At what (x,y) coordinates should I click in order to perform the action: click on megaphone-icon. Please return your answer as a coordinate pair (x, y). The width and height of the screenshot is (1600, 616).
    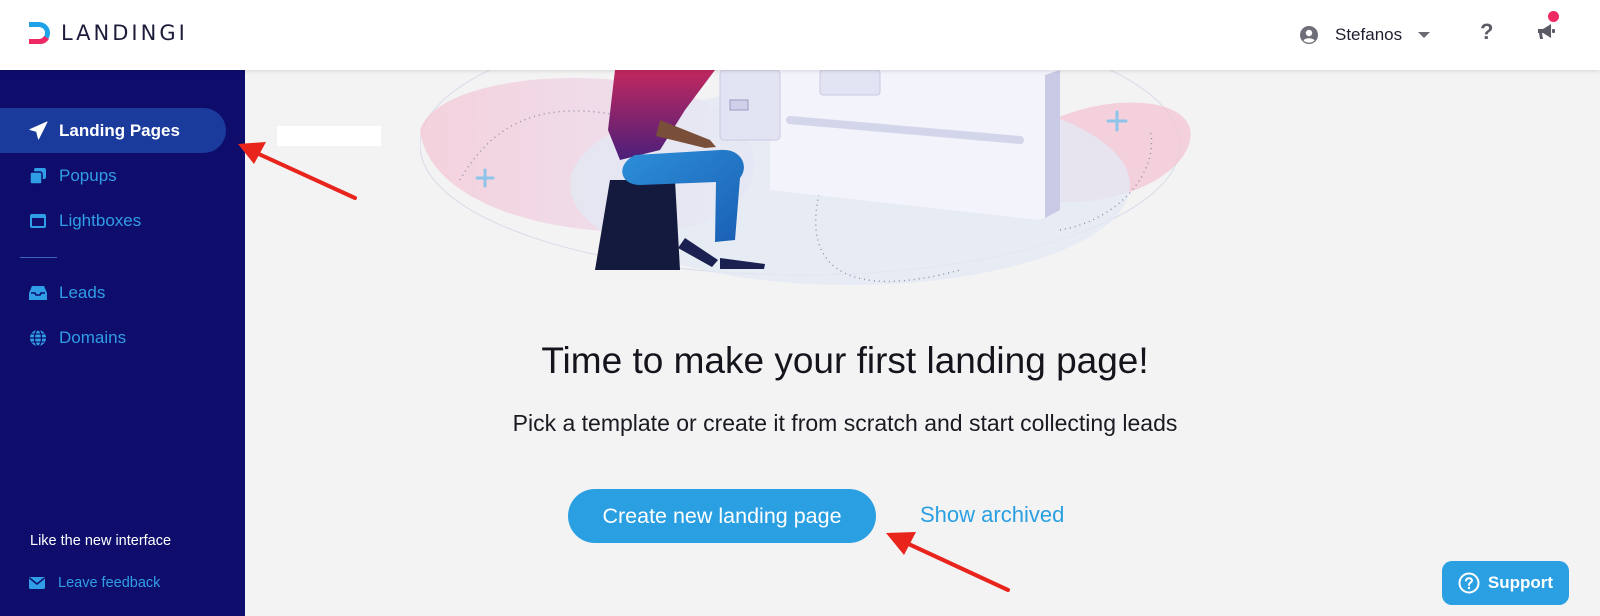
    Looking at the image, I should click on (1546, 32).